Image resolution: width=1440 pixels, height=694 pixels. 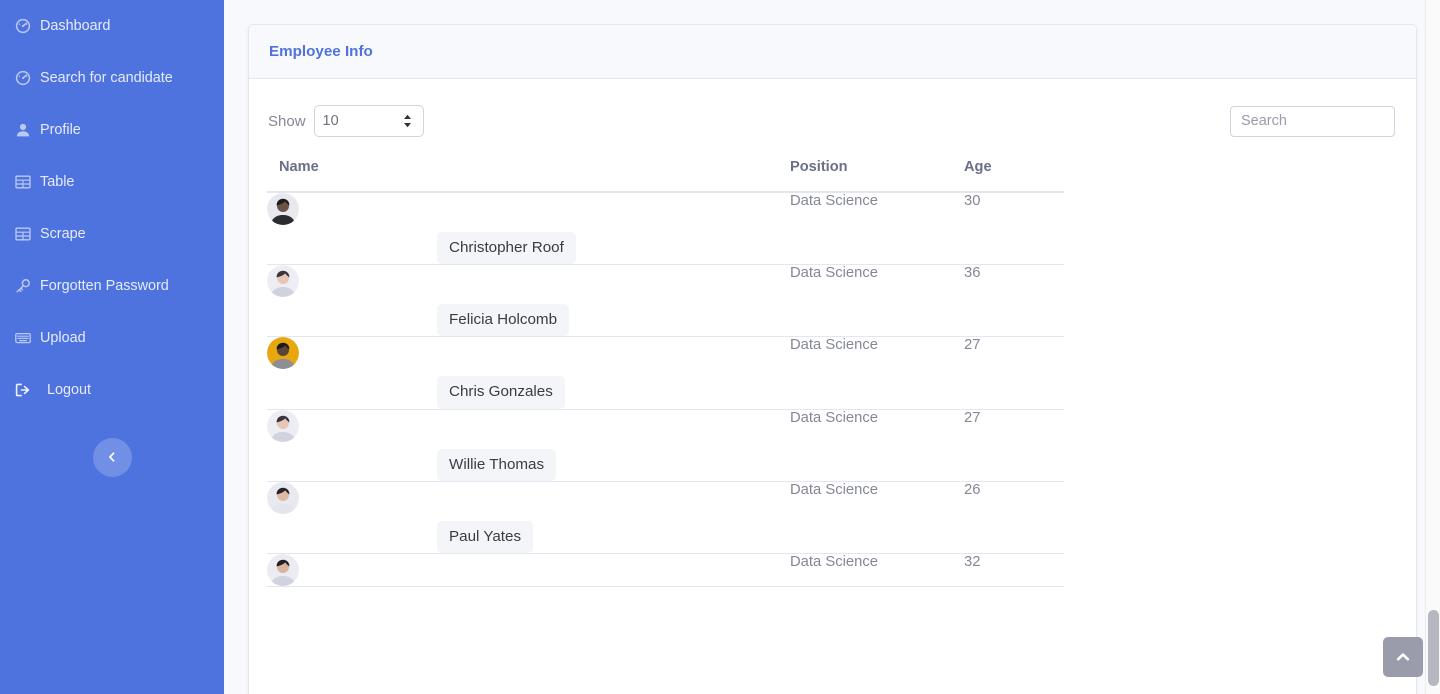 What do you see at coordinates (1014, 301) in the screenshot?
I see `cell-age: 36` at bounding box center [1014, 301].